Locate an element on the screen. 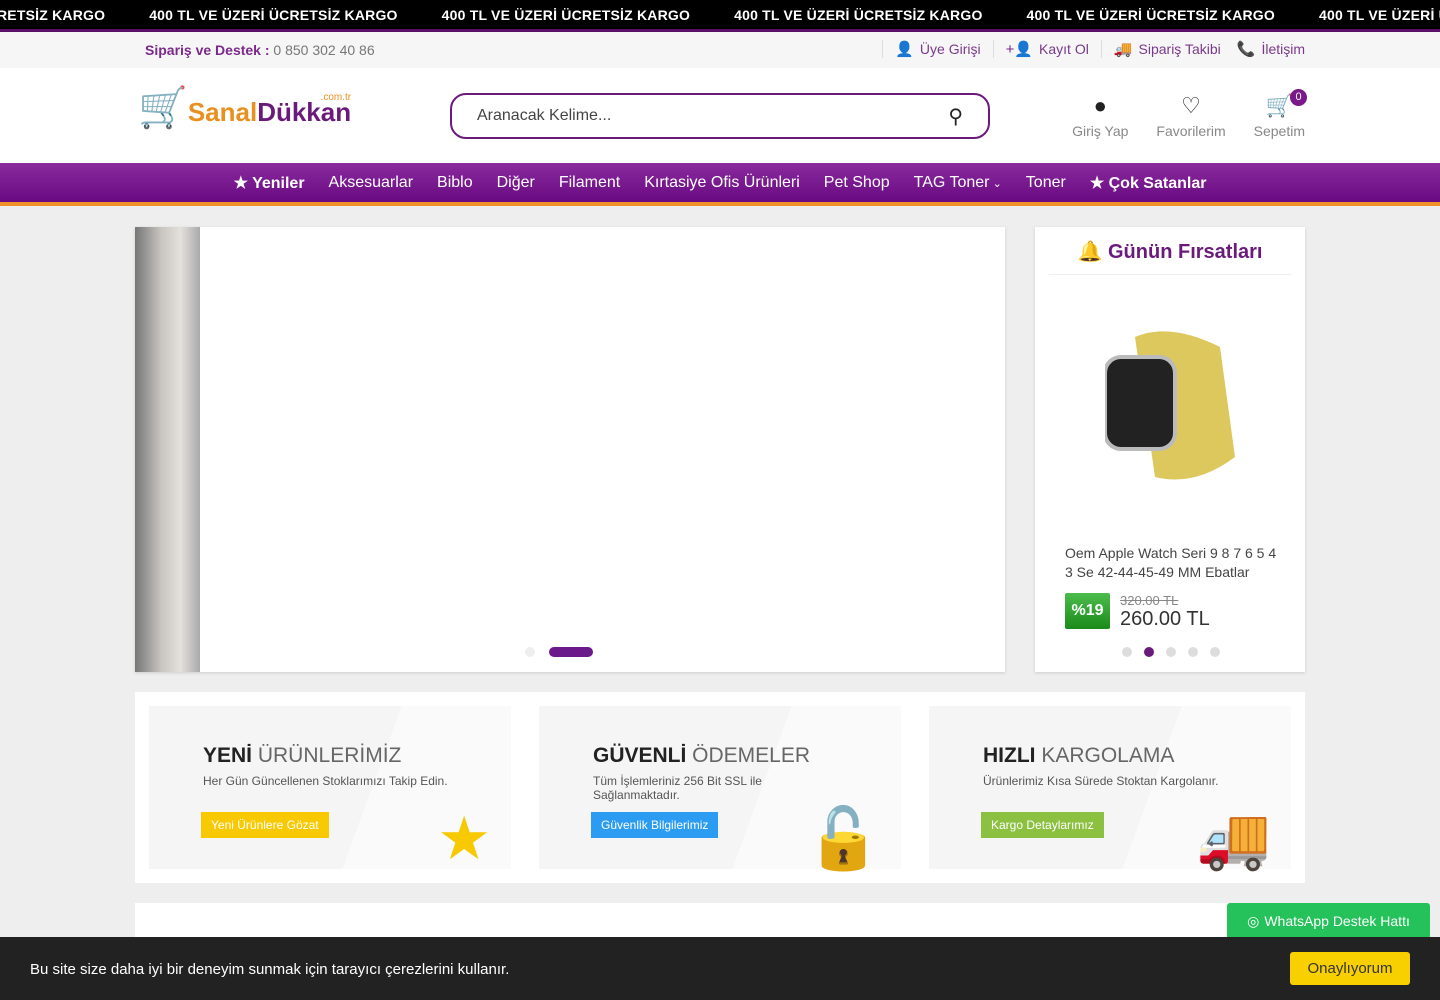 Image resolution: width=1440 pixels, height=1000 pixels. link-label: Kayıt Ol is located at coordinates (1064, 49).